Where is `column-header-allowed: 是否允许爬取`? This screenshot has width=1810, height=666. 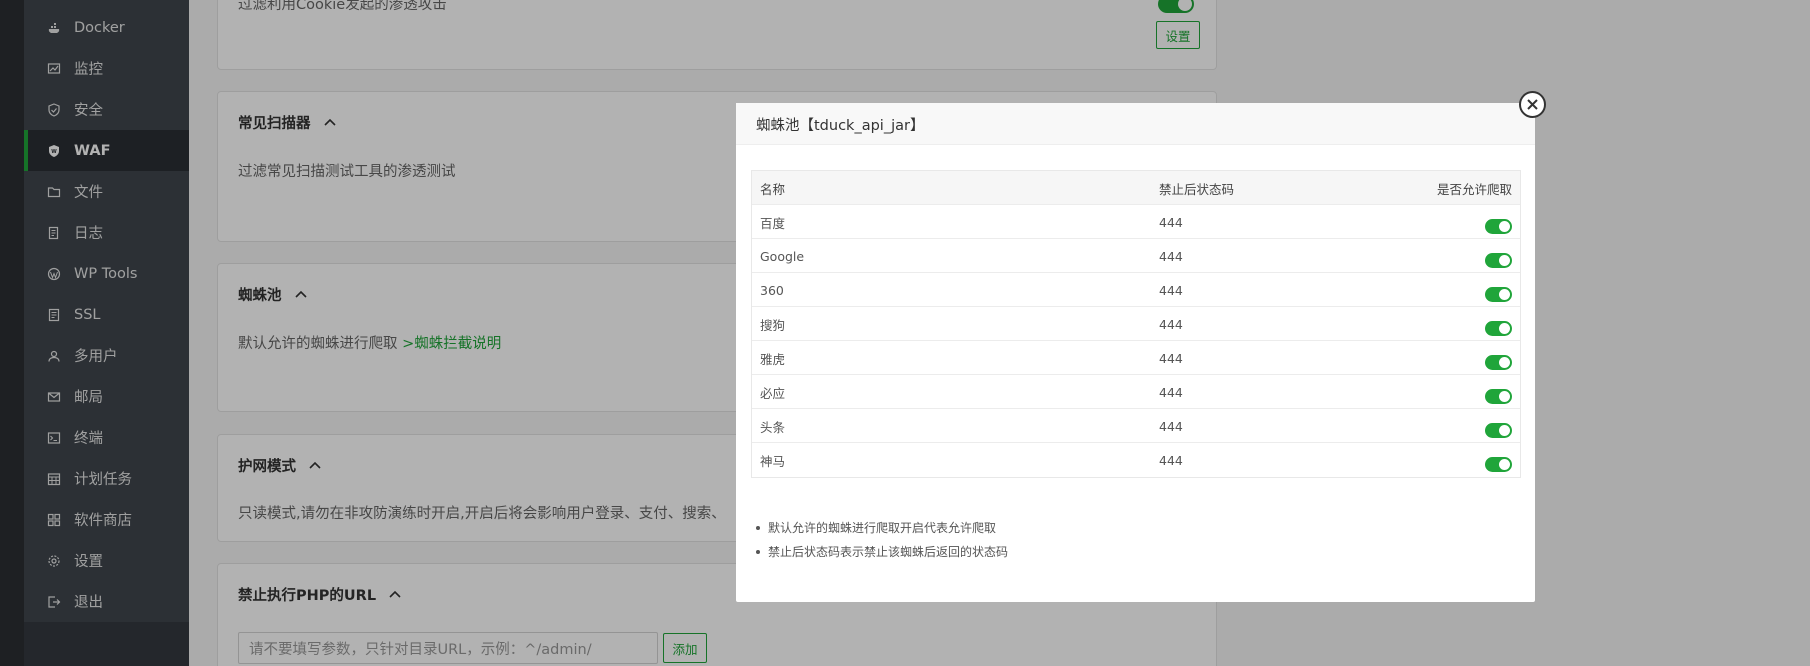 column-header-allowed: 是否允许爬取 is located at coordinates (1474, 188).